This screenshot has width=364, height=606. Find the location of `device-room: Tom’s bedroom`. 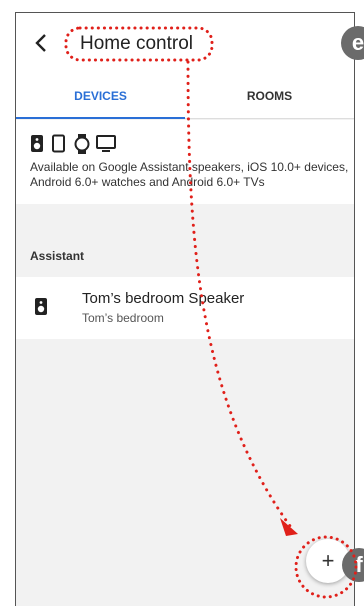

device-room: Tom’s bedroom is located at coordinates (123, 318).